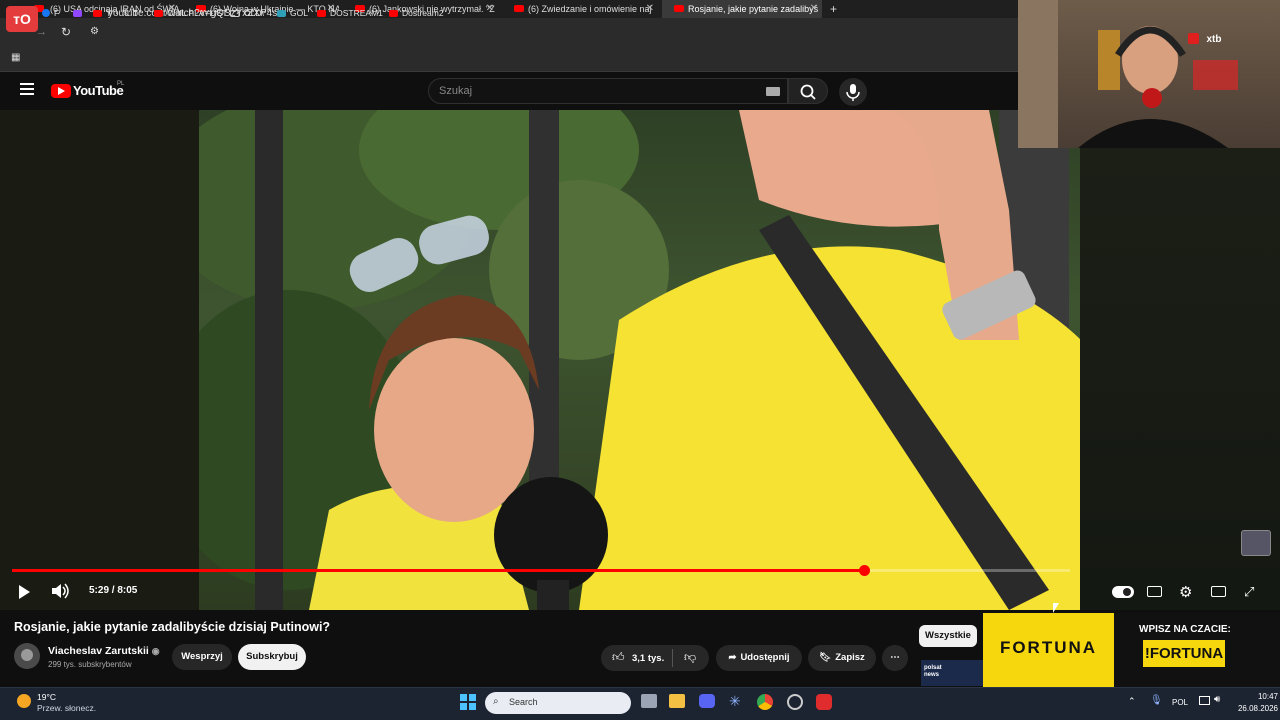 This screenshot has height=720, width=1280. I want to click on search-icon, so click(808, 92).